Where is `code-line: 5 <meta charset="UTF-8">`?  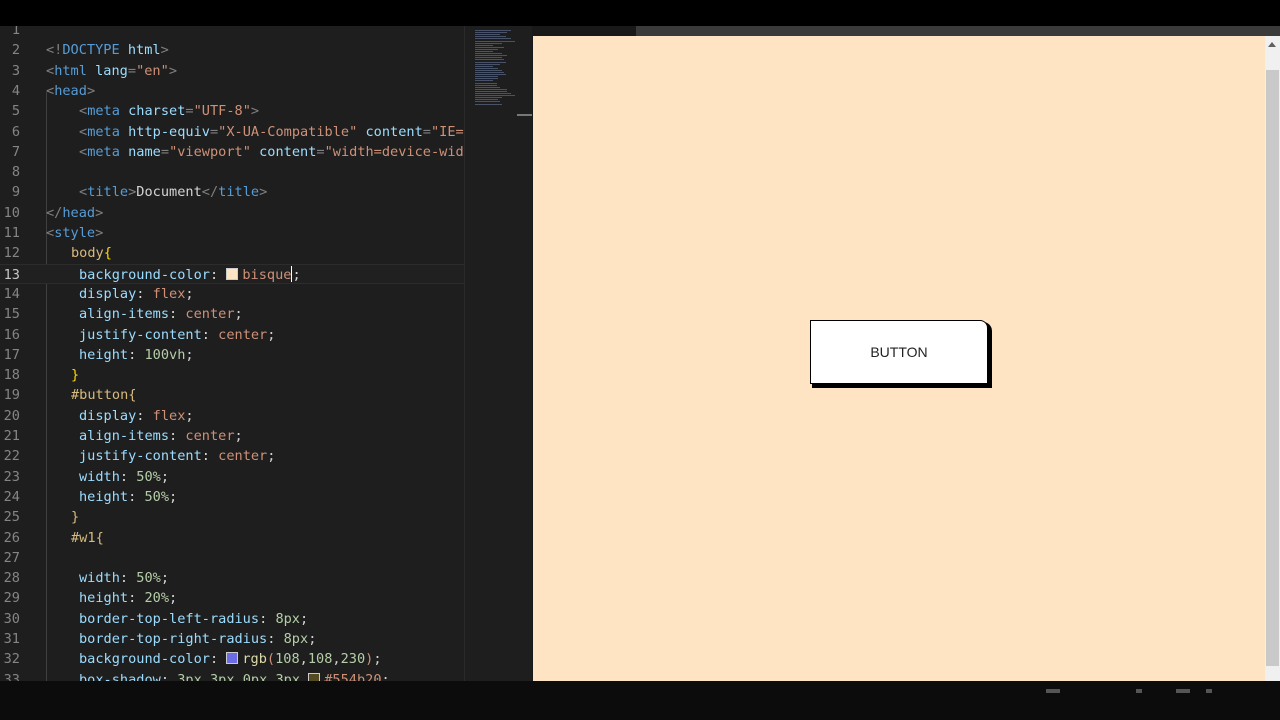
code-line: 5 <meta charset="UTF-8"> is located at coordinates (232, 111).